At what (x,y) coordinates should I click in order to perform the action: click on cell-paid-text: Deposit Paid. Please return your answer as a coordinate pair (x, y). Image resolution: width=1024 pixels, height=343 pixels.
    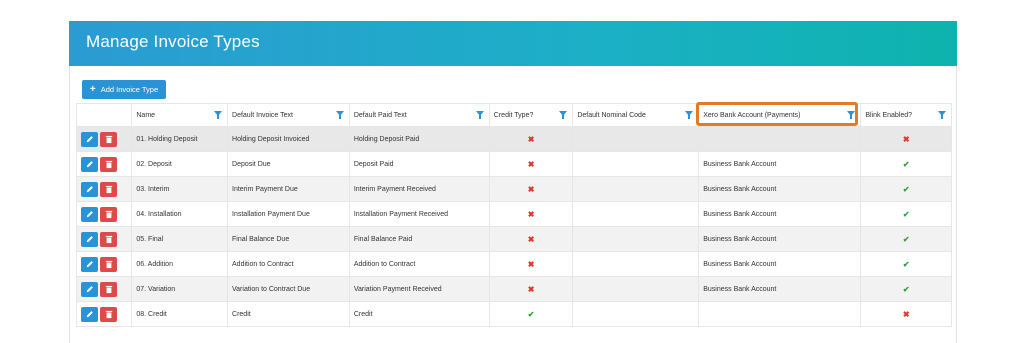
    Looking at the image, I should click on (419, 164).